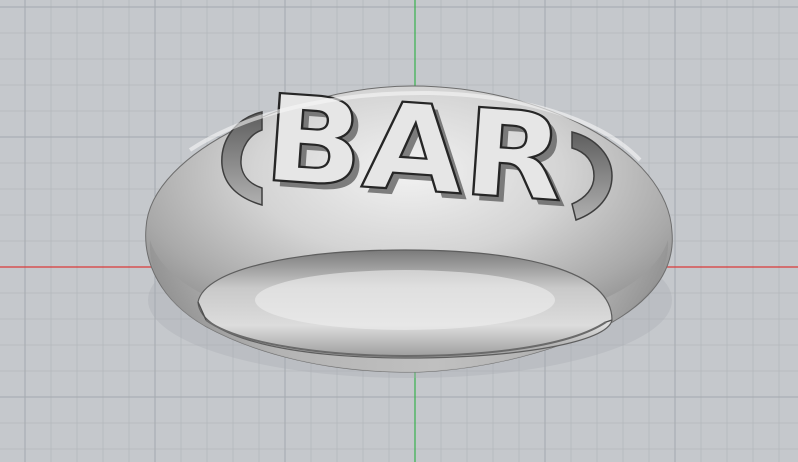 The height and width of the screenshot is (462, 798). What do you see at coordinates (405, 300) in the screenshot?
I see `ring-inner-highlight` at bounding box center [405, 300].